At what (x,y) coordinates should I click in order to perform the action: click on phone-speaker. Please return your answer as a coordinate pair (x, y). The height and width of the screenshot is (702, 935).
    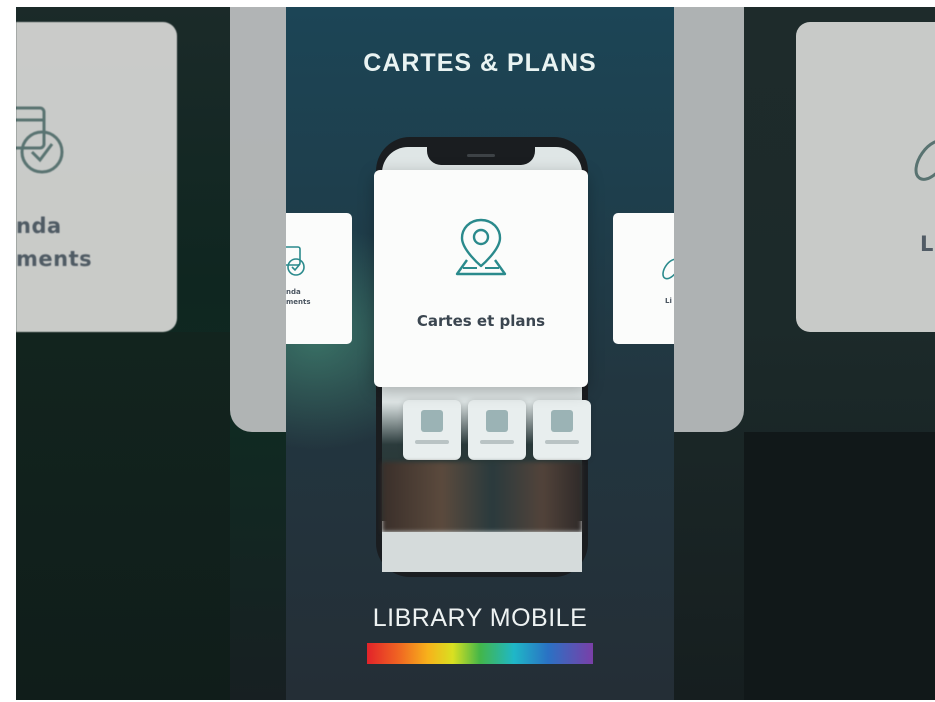
    Looking at the image, I should click on (481, 155).